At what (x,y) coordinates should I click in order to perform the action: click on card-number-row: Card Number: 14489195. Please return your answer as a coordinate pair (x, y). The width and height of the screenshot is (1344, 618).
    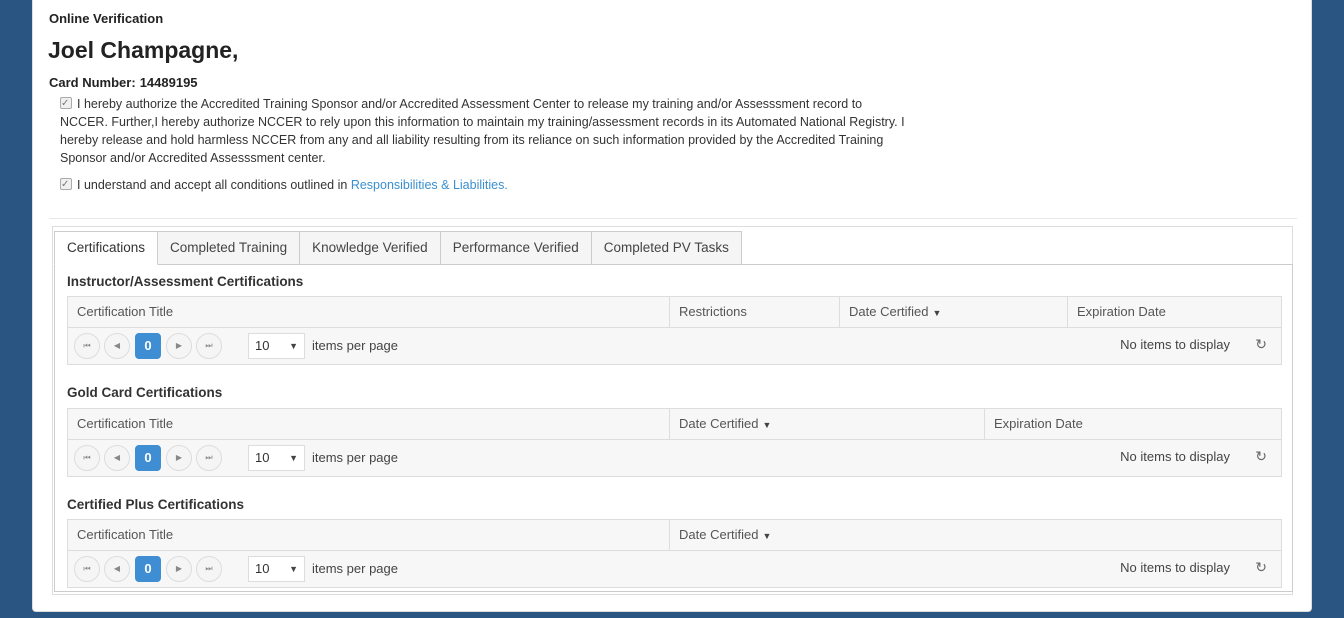
    Looking at the image, I should click on (123, 82).